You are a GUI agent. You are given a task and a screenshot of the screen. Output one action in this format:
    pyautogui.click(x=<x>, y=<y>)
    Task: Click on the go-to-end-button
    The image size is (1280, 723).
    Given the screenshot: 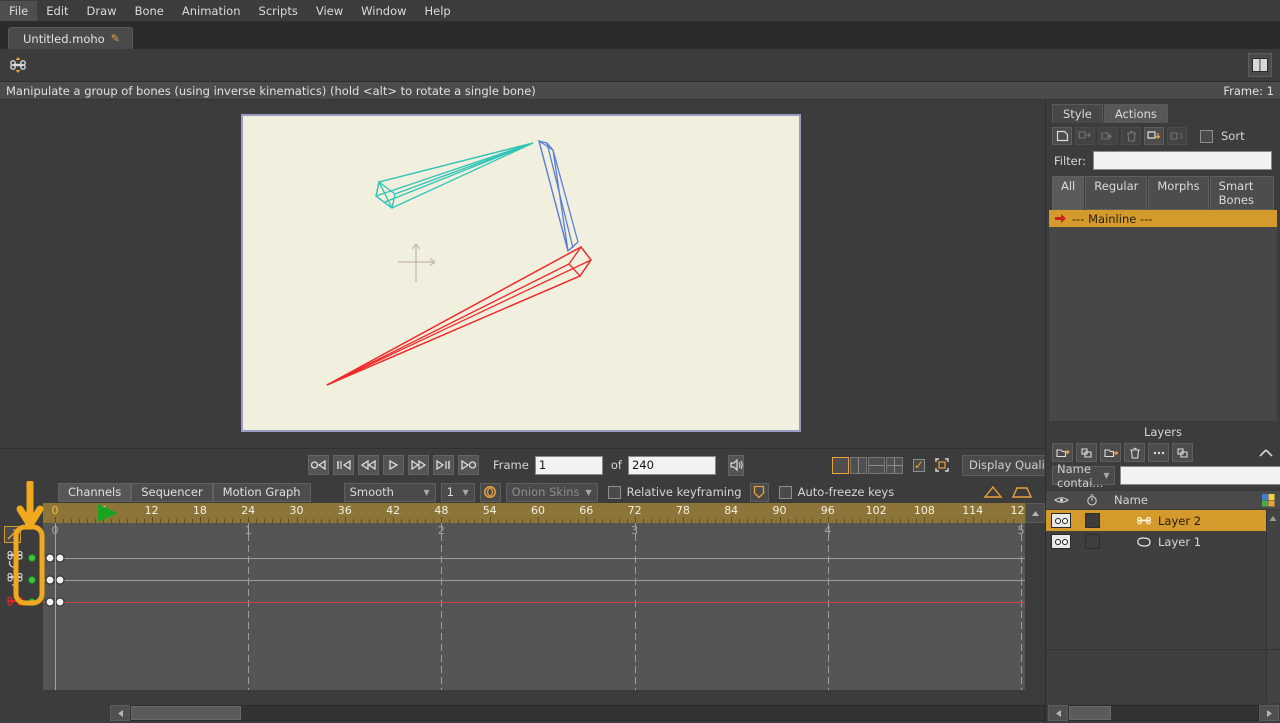 What is the action you would take?
    pyautogui.click(x=468, y=465)
    